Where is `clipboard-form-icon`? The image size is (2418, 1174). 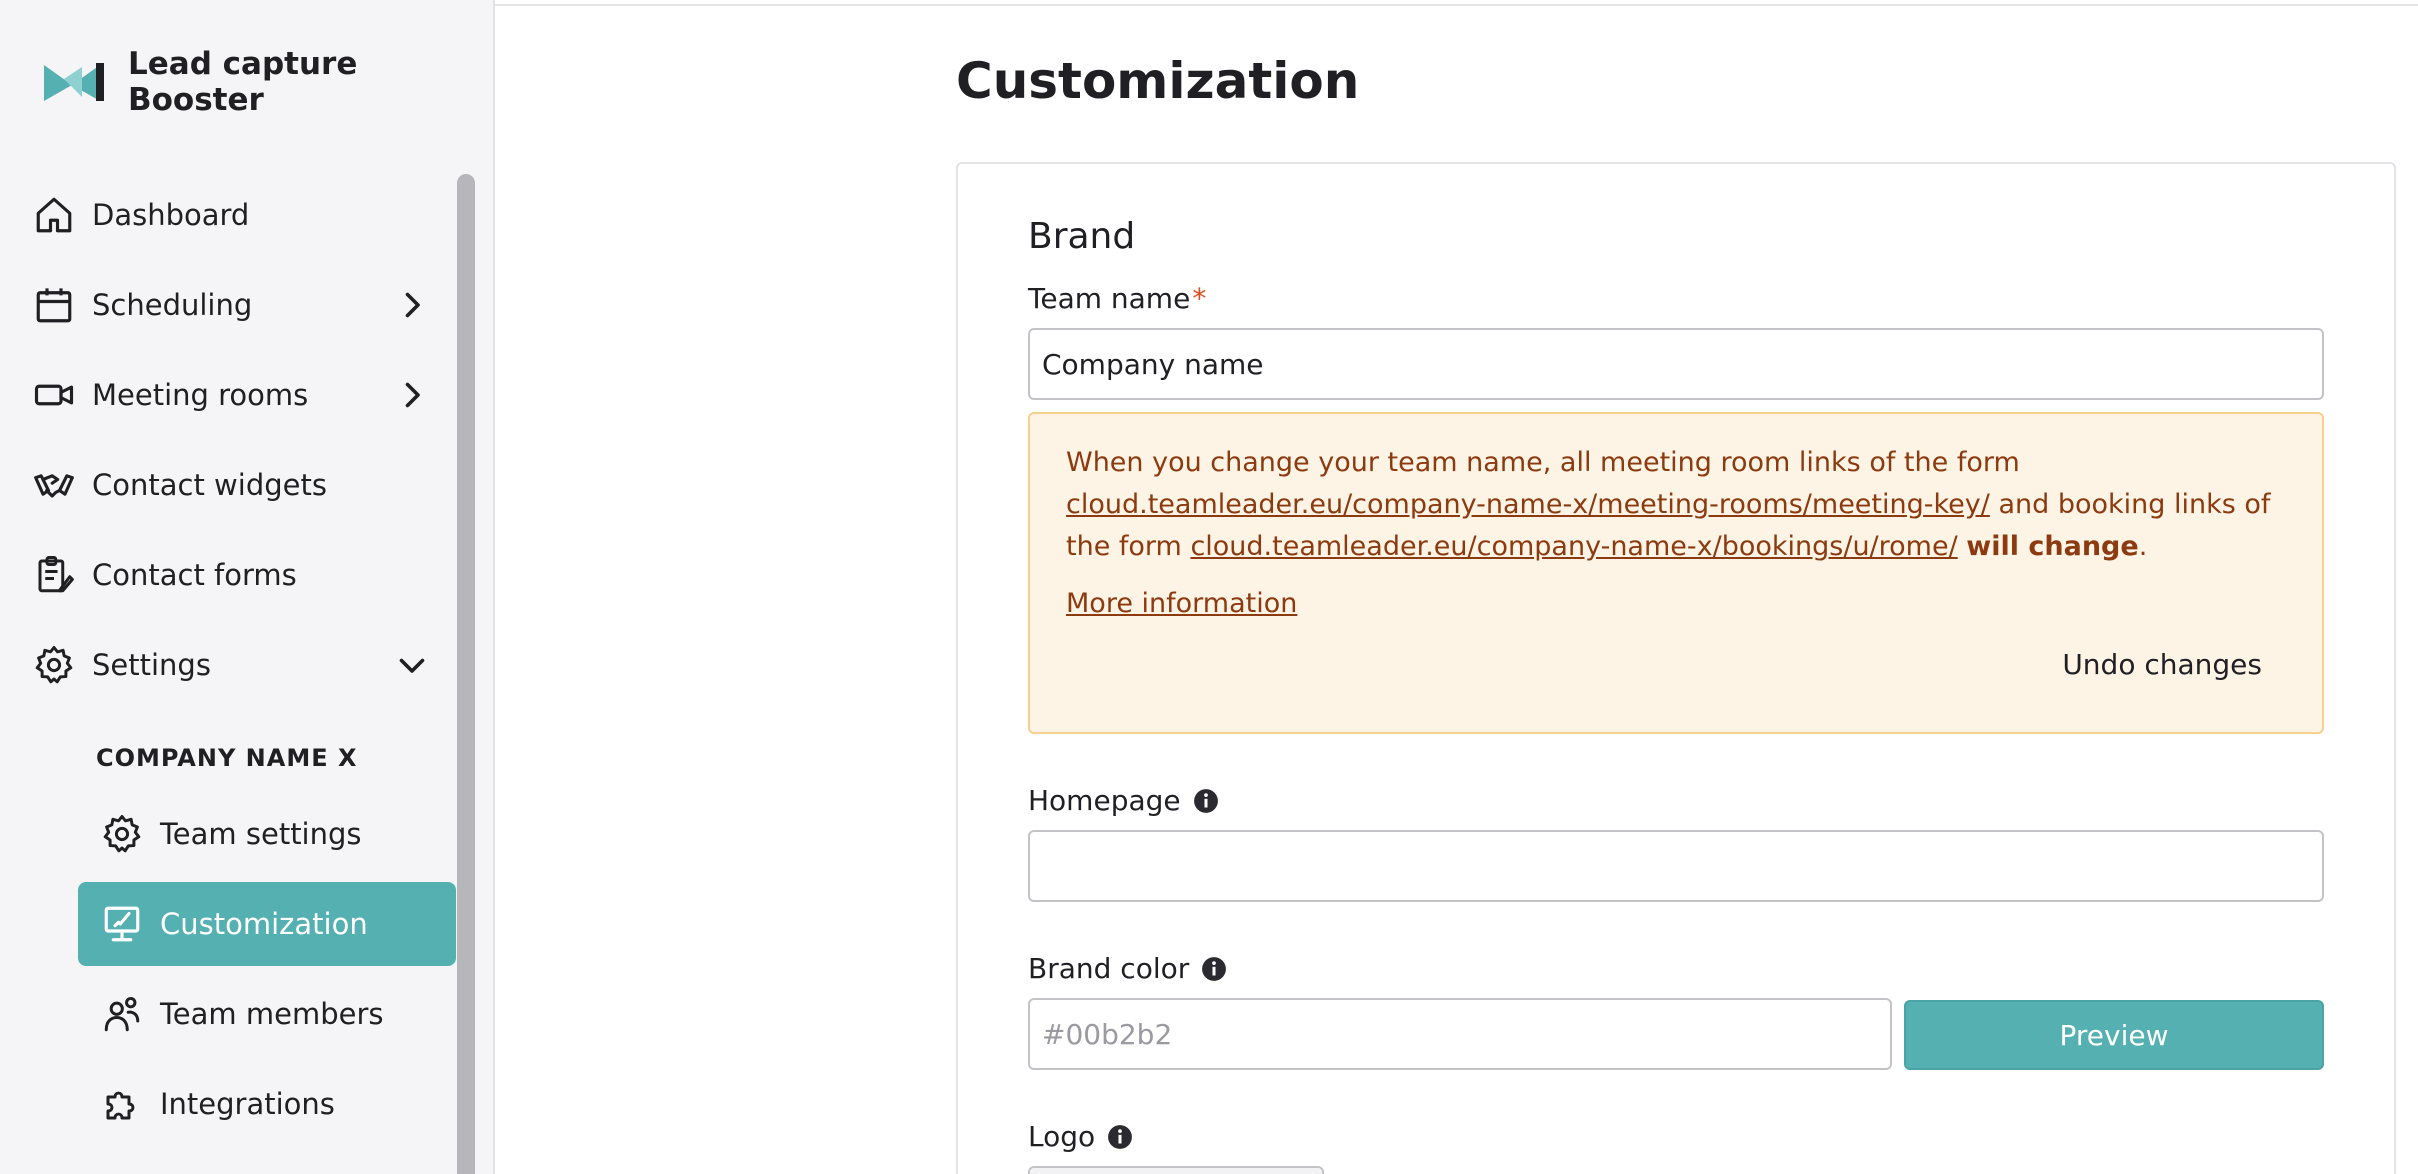
clipboard-form-icon is located at coordinates (54, 575).